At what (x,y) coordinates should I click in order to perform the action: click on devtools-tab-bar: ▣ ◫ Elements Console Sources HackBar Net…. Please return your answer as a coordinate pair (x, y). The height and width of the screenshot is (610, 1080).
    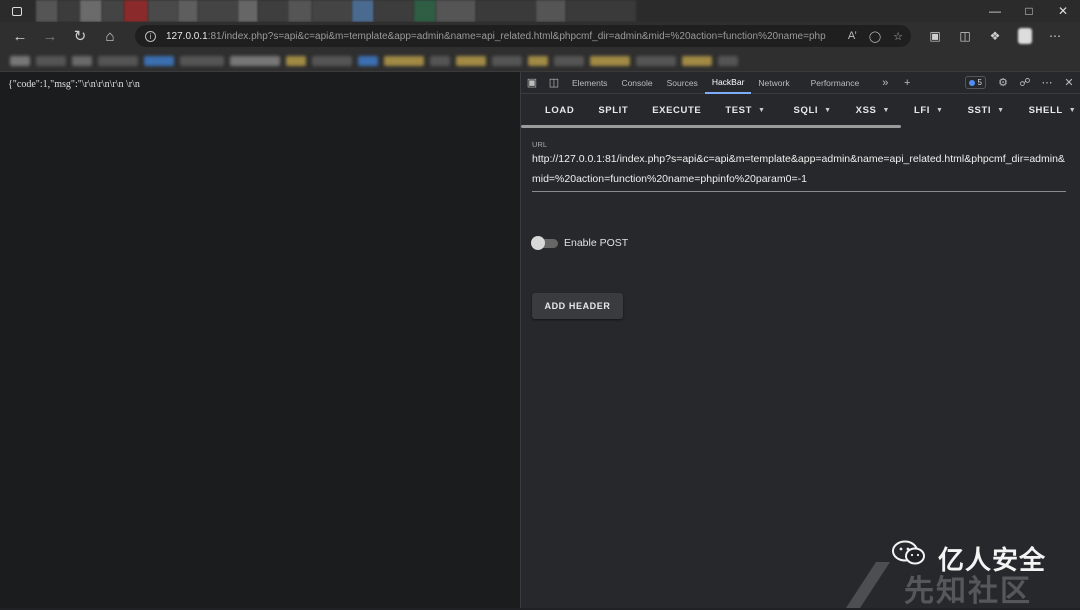
    Looking at the image, I should click on (800, 83).